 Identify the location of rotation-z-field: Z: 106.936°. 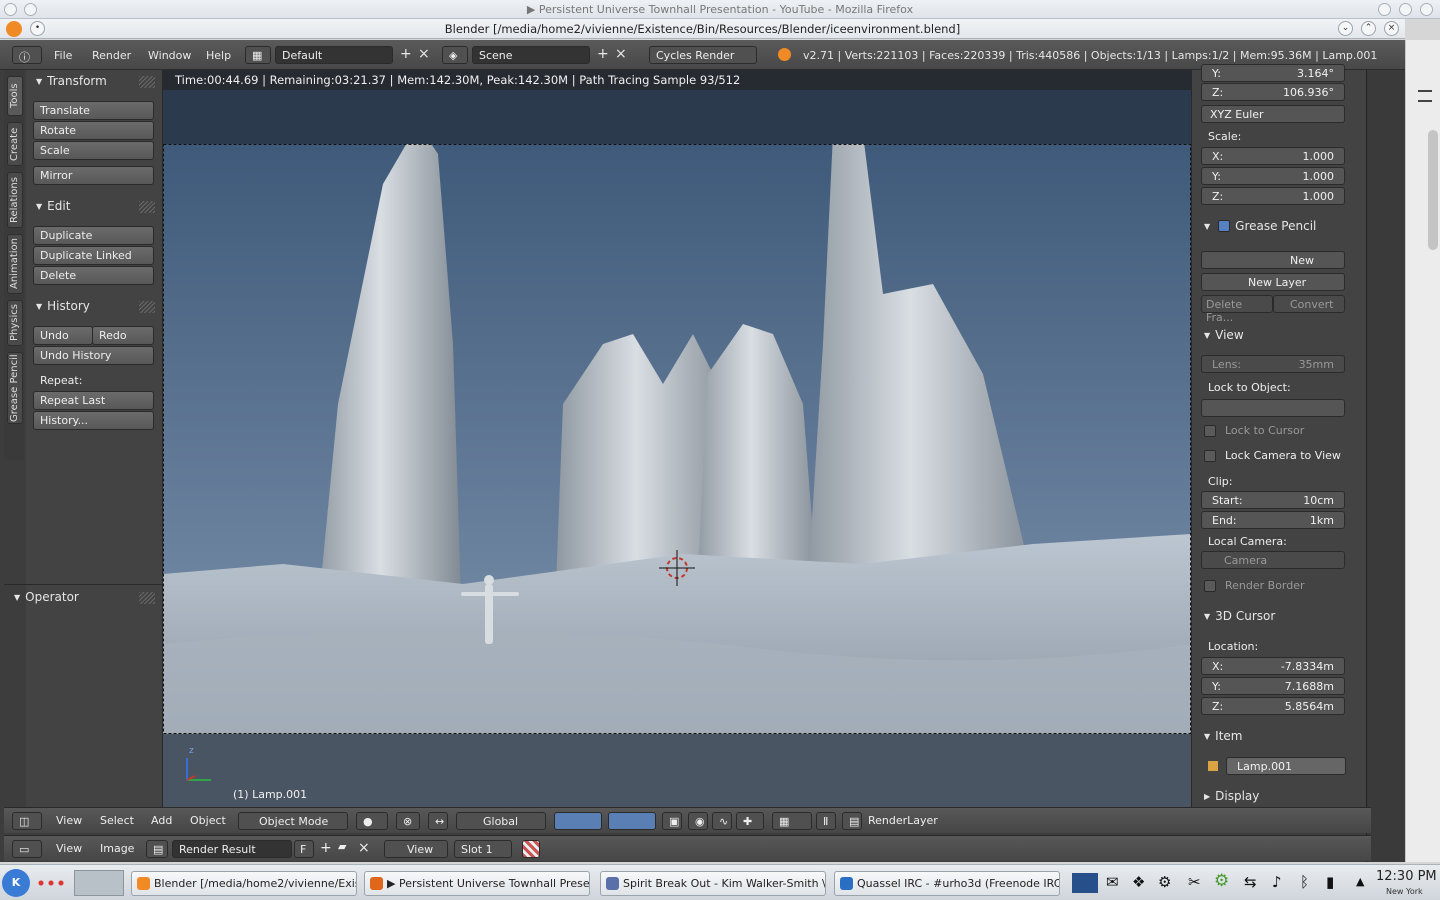
(1273, 92).